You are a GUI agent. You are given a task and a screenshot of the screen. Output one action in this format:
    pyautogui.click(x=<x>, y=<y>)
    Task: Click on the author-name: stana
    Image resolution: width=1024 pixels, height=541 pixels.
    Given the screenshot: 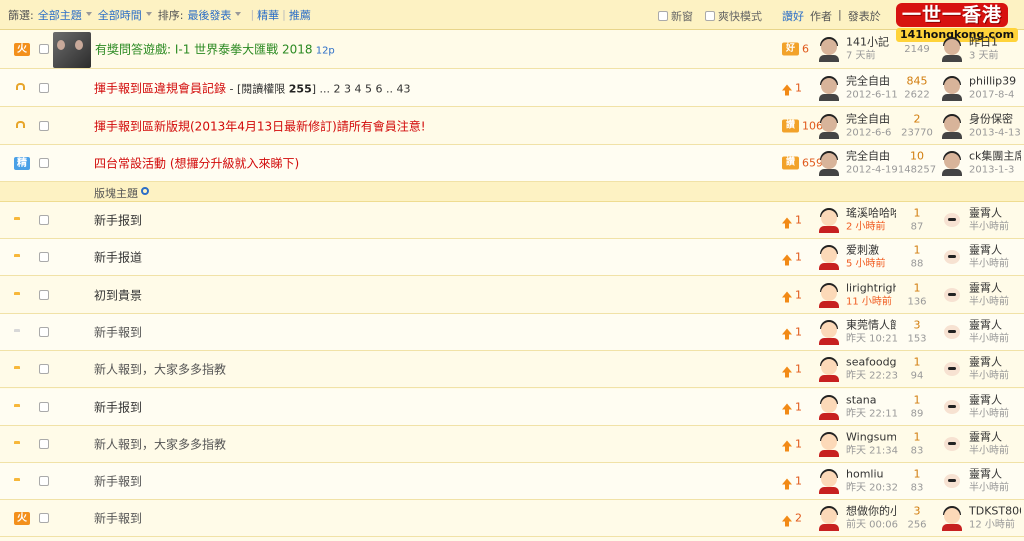 What is the action you would take?
    pyautogui.click(x=871, y=399)
    